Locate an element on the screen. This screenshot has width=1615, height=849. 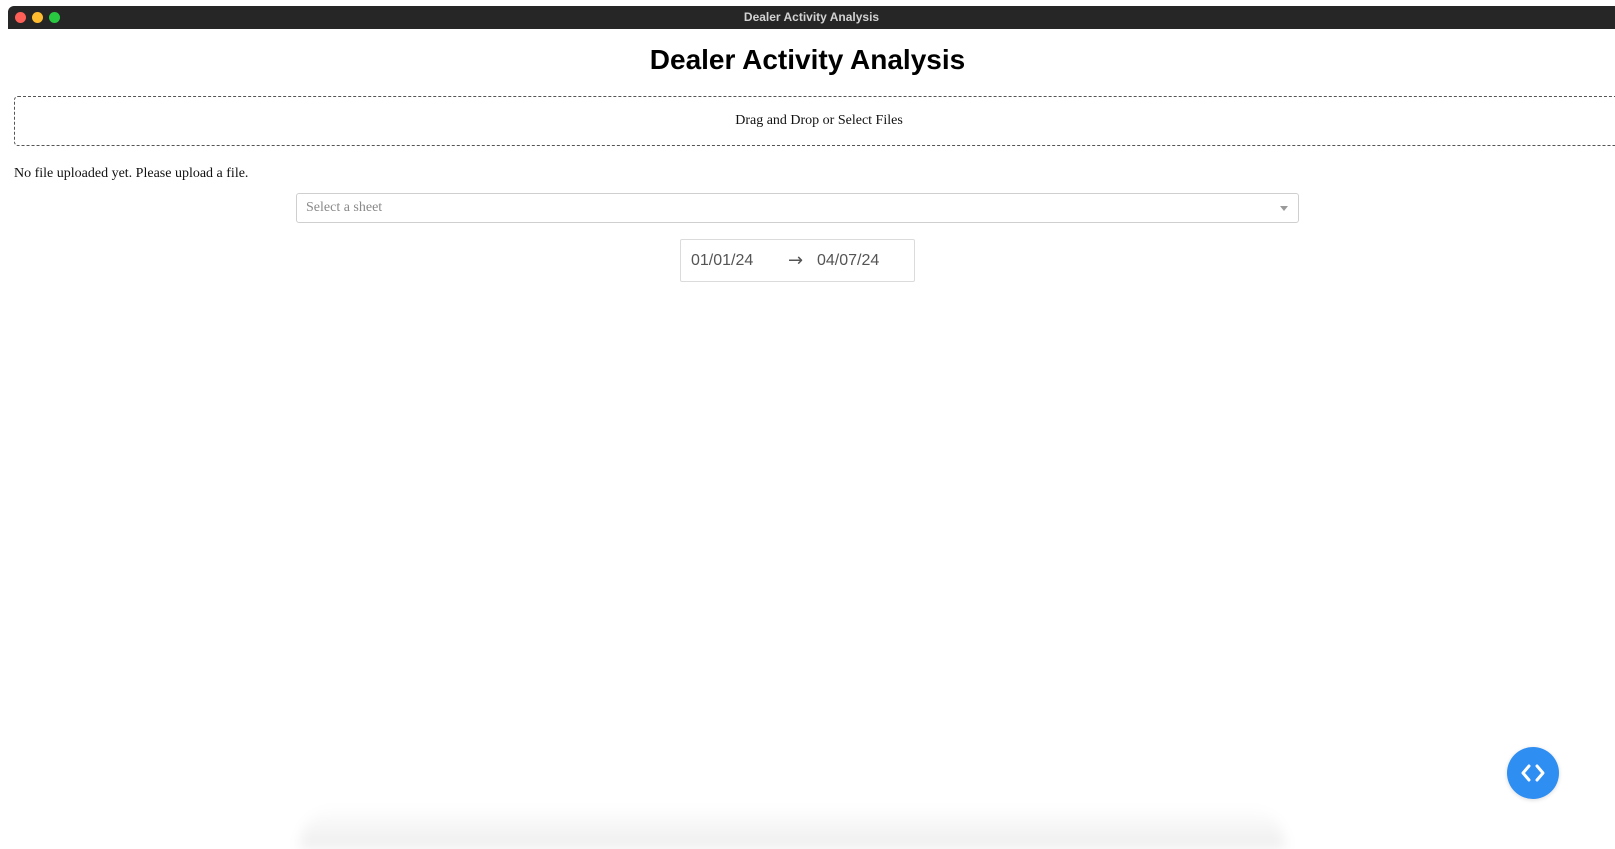
code-toggle-button is located at coordinates (1533, 773).